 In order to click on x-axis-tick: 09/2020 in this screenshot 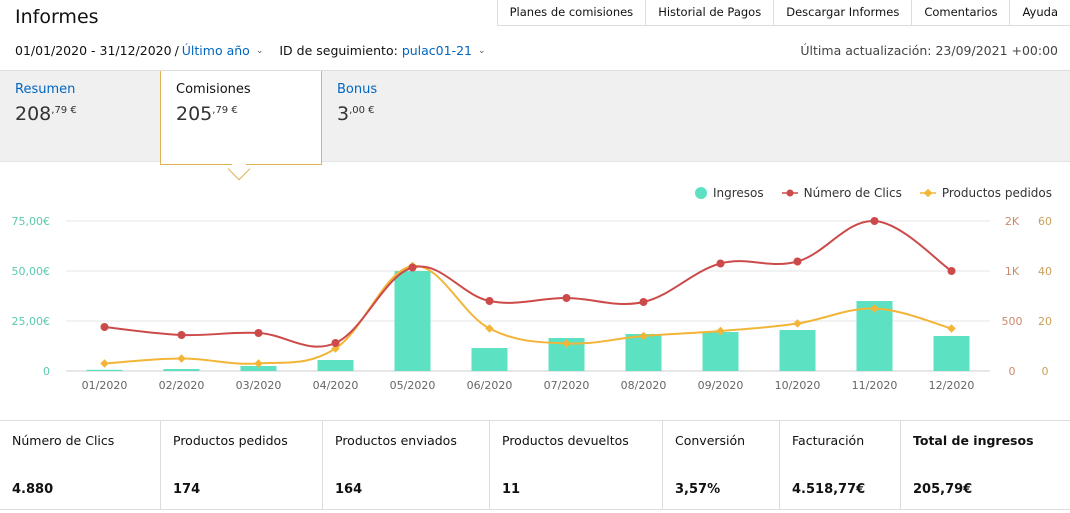, I will do `click(721, 385)`.